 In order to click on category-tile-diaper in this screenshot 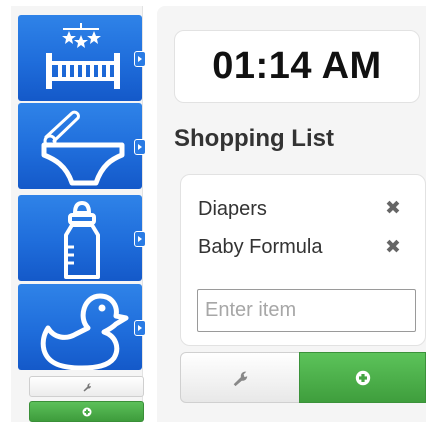, I will do `click(82, 146)`.